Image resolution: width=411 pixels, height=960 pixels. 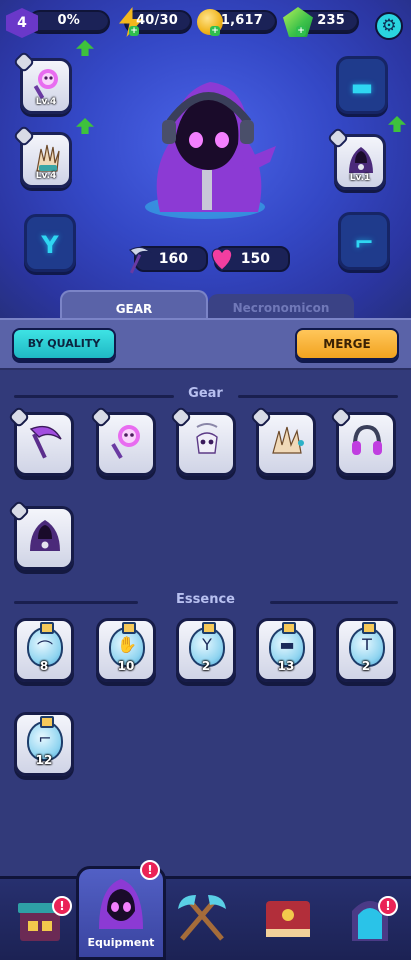 What do you see at coordinates (45, 442) in the screenshot?
I see `scythe-icon` at bounding box center [45, 442].